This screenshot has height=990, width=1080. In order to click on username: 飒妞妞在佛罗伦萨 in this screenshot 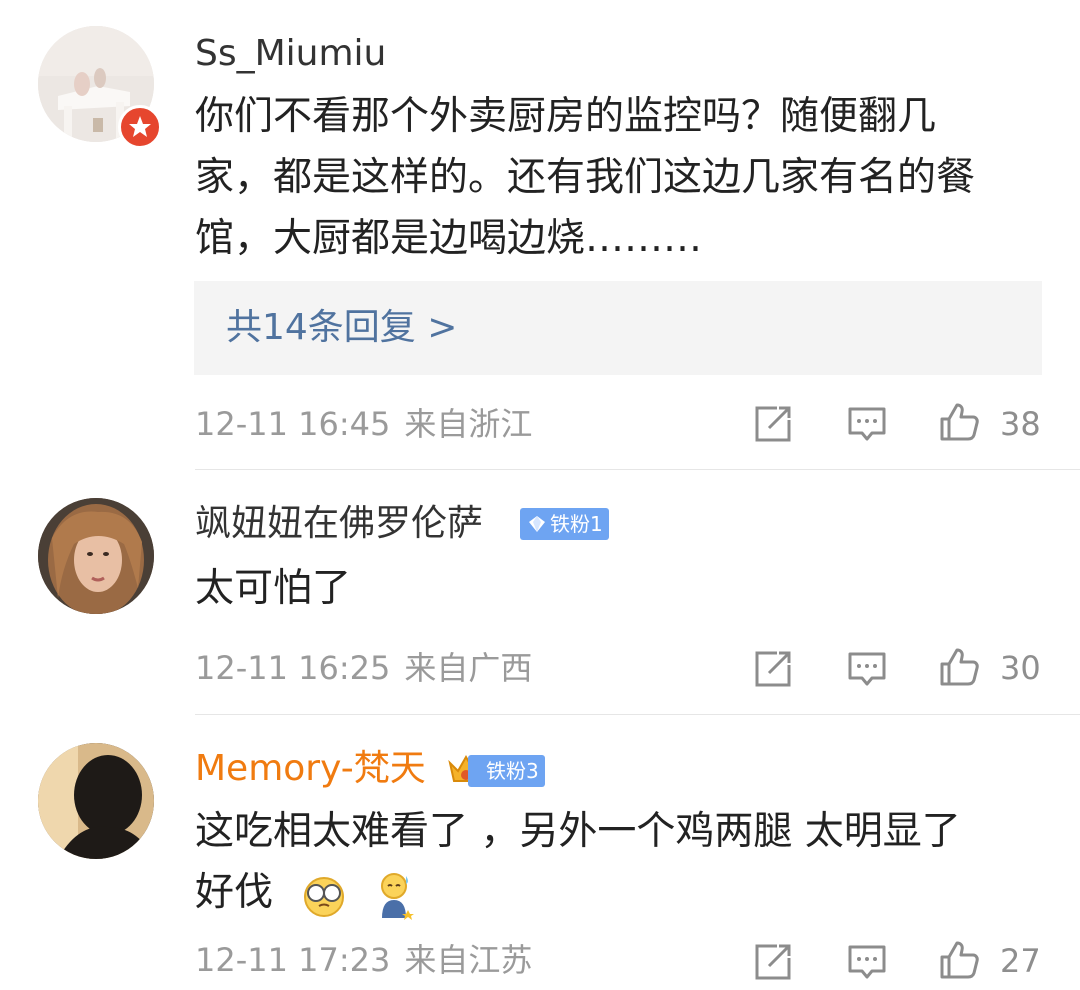, I will do `click(339, 524)`.